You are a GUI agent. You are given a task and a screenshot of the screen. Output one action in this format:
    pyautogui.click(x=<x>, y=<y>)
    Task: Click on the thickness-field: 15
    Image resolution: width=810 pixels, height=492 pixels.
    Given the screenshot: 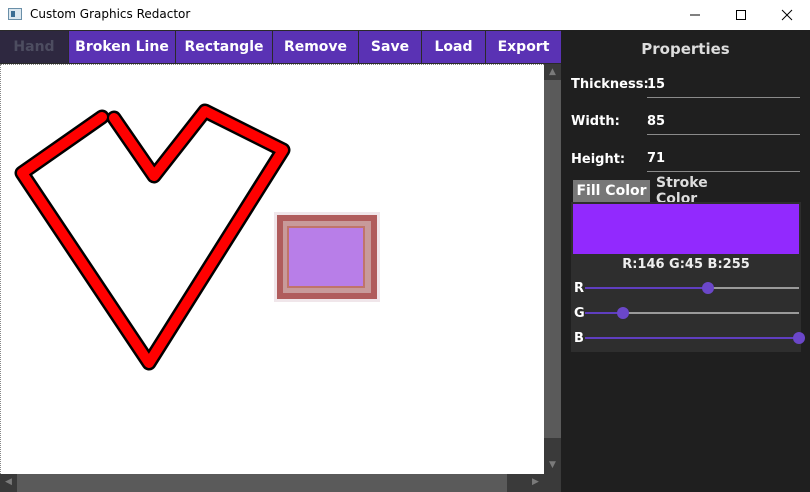 What is the action you would take?
    pyautogui.click(x=723, y=87)
    